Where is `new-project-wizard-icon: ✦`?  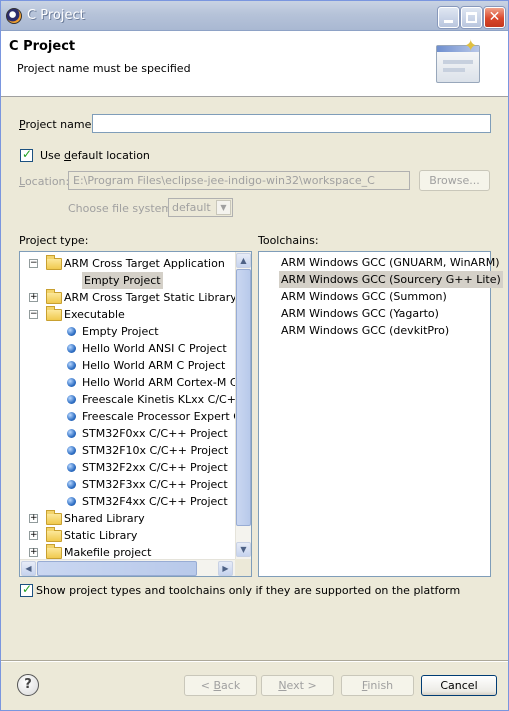 new-project-wizard-icon: ✦ is located at coordinates (458, 59).